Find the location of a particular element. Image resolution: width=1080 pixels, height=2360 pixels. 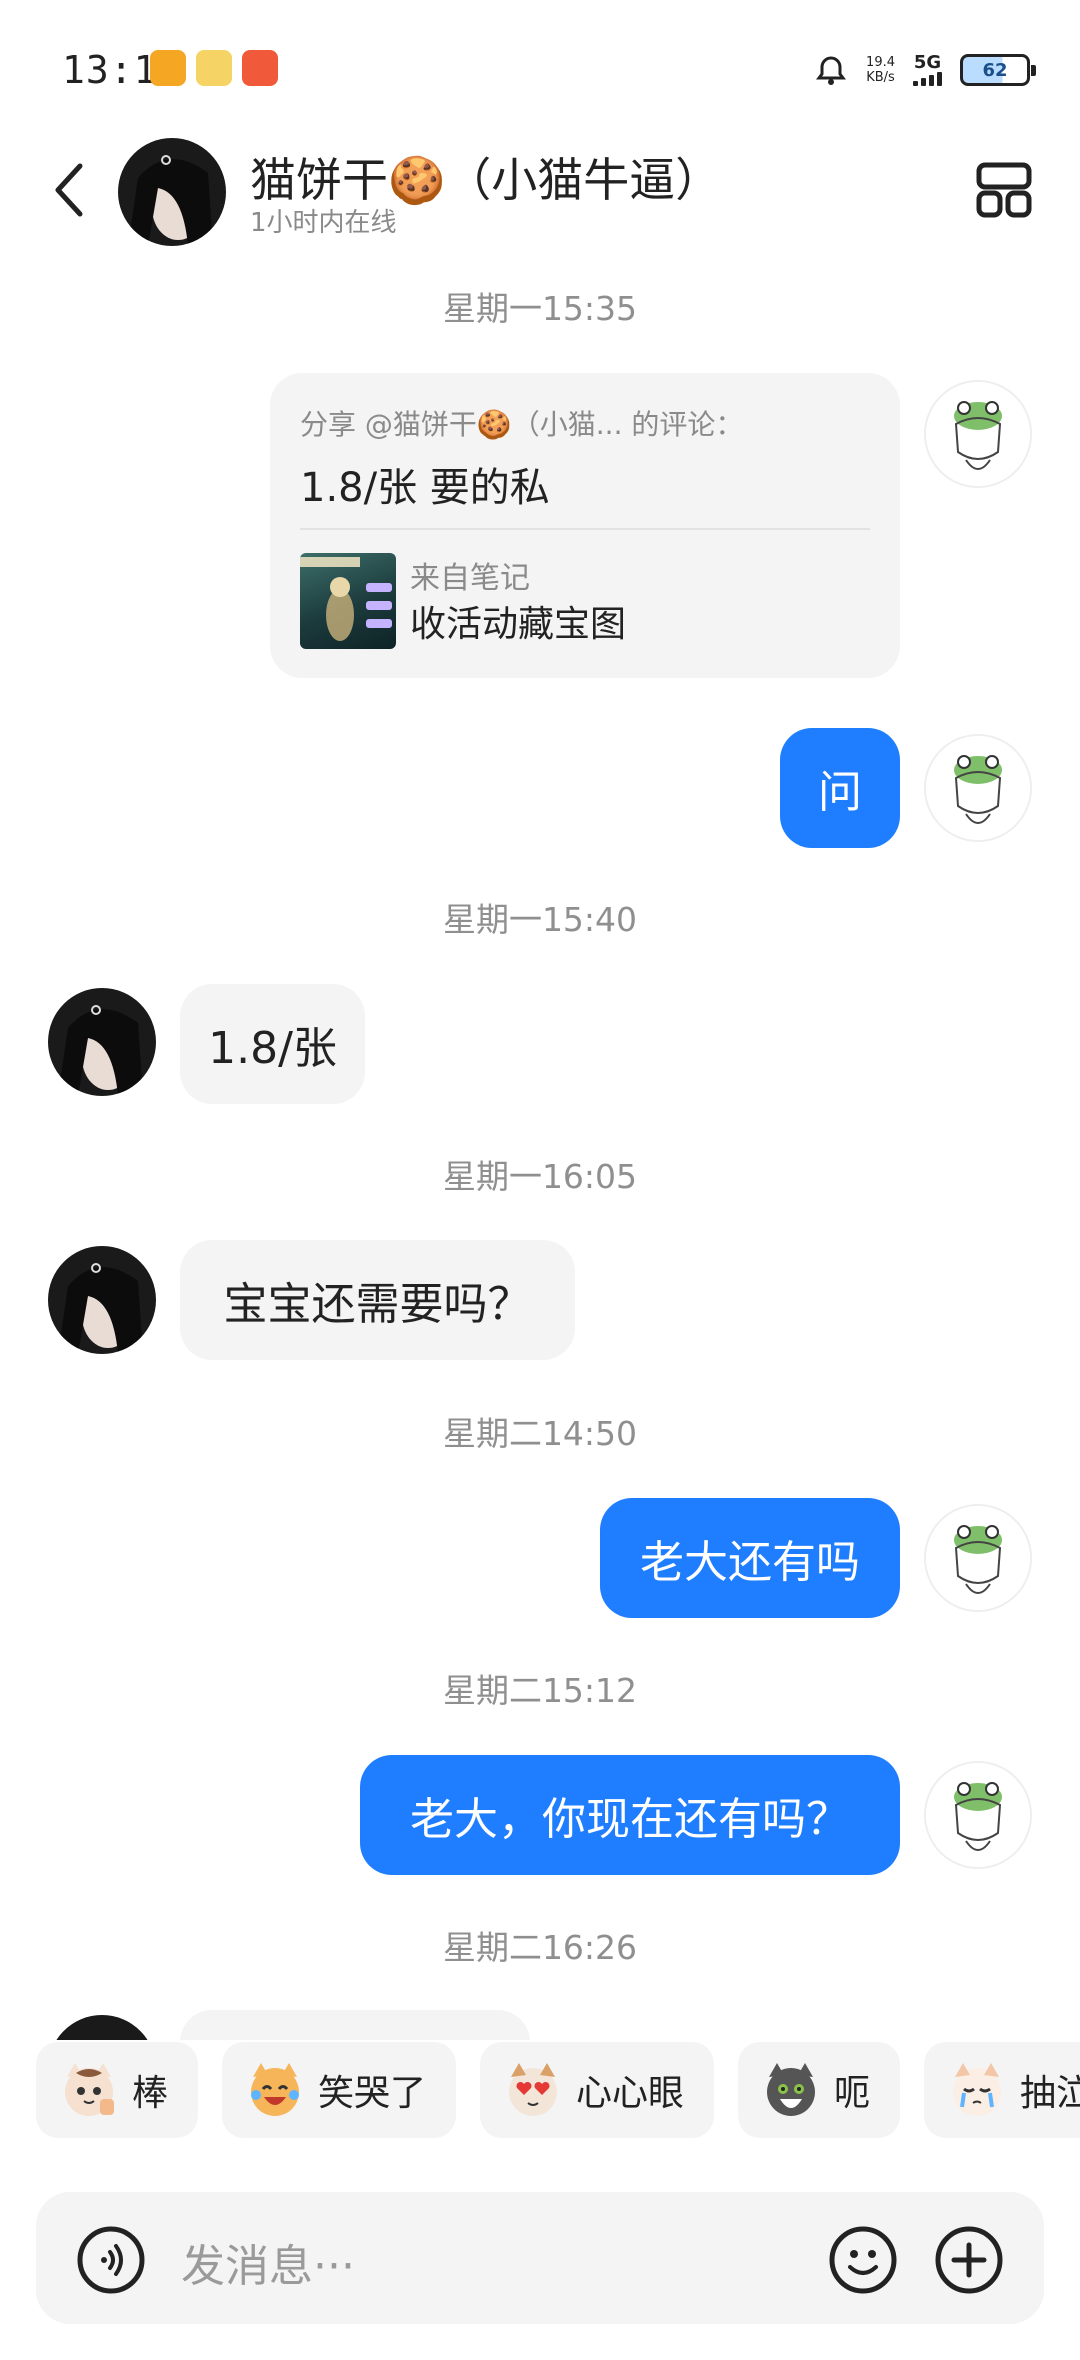

chat-header: 猫饼干🍪（小猫牛逼） 1小时内在线 is located at coordinates (540, 190).